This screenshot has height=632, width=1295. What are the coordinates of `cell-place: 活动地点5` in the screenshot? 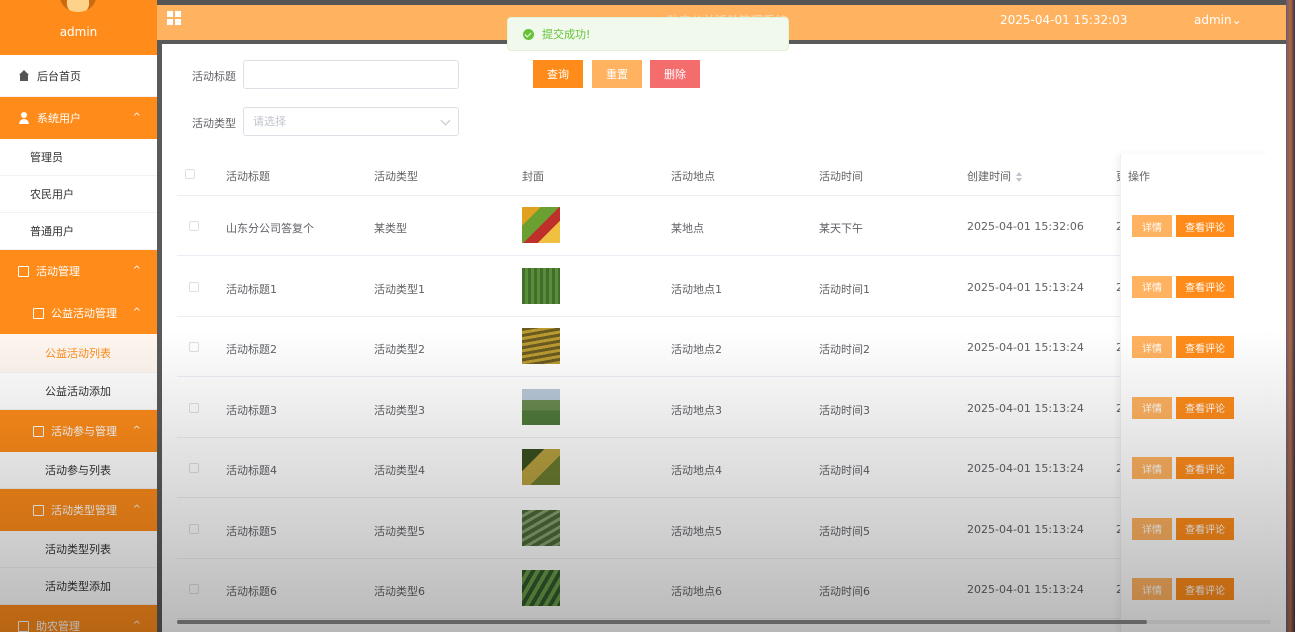 It's located at (696, 531).